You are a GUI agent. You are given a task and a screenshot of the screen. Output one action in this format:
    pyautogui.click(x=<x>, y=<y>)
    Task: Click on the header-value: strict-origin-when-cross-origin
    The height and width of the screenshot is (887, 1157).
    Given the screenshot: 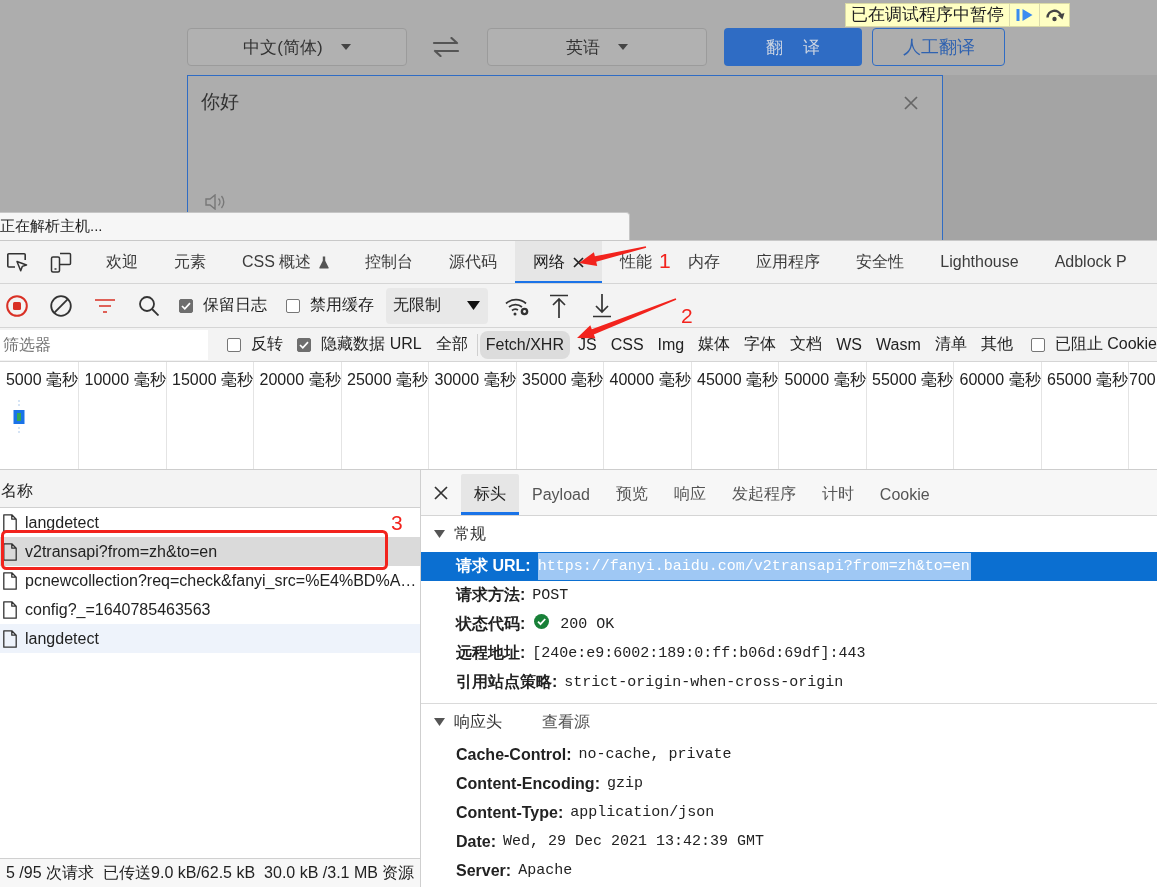 What is the action you would take?
    pyautogui.click(x=704, y=683)
    